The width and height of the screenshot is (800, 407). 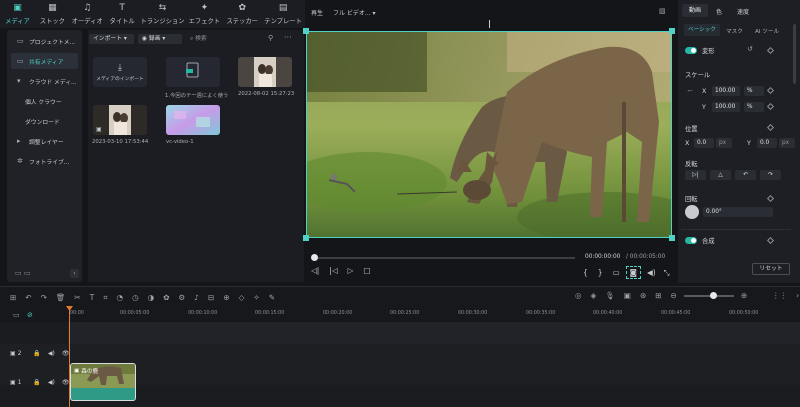 I want to click on reset-button: リセット, so click(x=771, y=269).